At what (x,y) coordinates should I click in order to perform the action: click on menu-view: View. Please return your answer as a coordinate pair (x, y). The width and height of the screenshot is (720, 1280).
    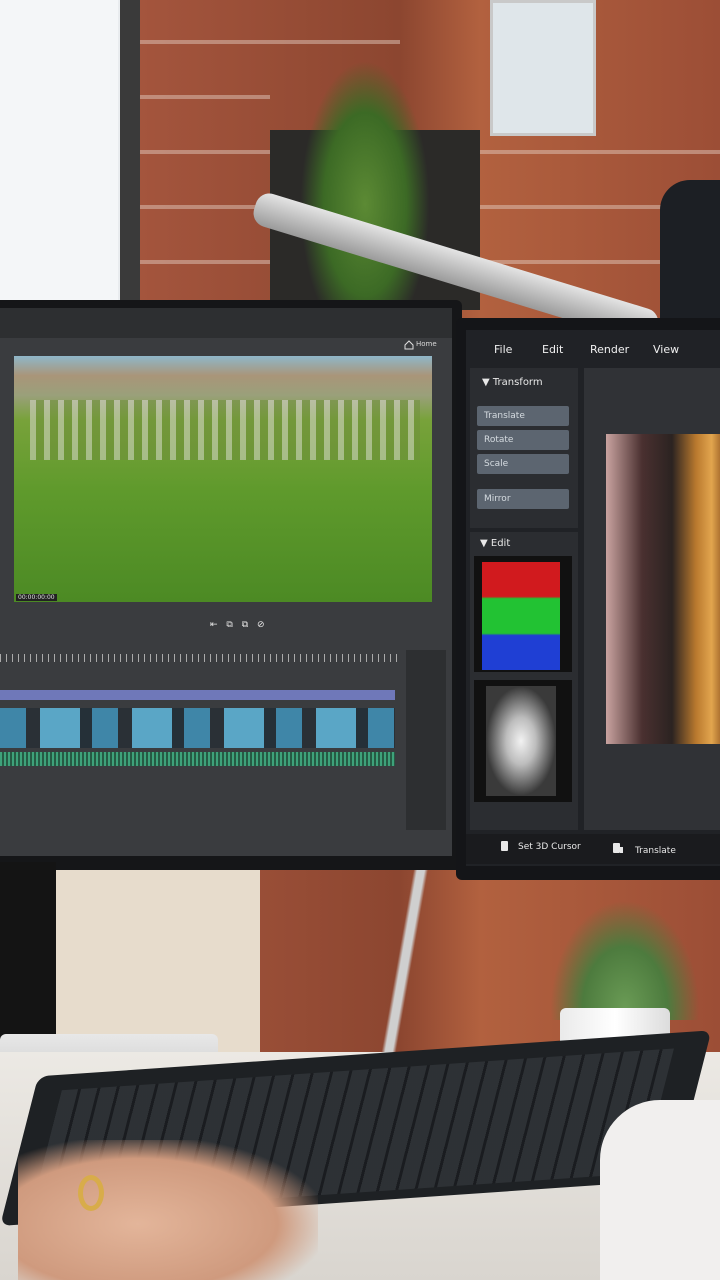
    Looking at the image, I should click on (666, 349).